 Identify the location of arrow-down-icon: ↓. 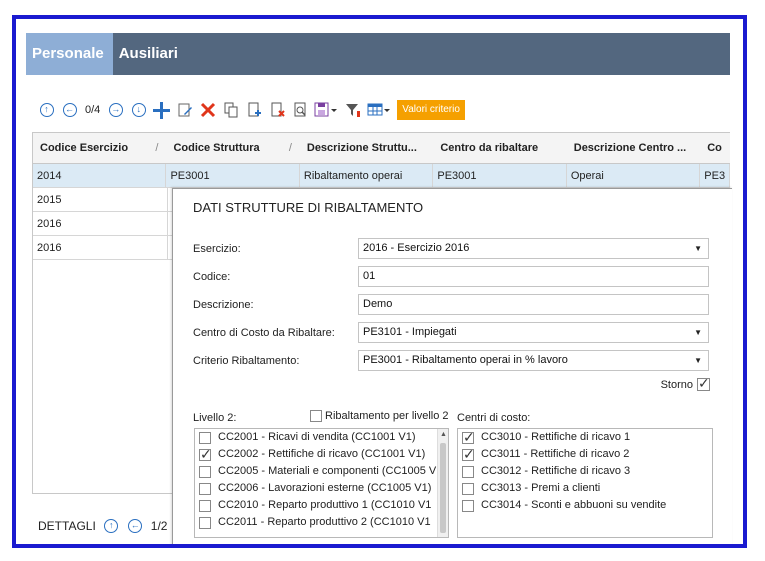
(138, 110).